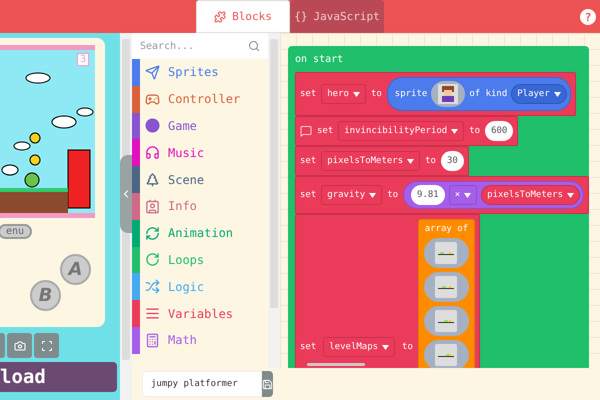  Describe the element at coordinates (499, 131) in the screenshot. I see `number-field: 600` at that location.